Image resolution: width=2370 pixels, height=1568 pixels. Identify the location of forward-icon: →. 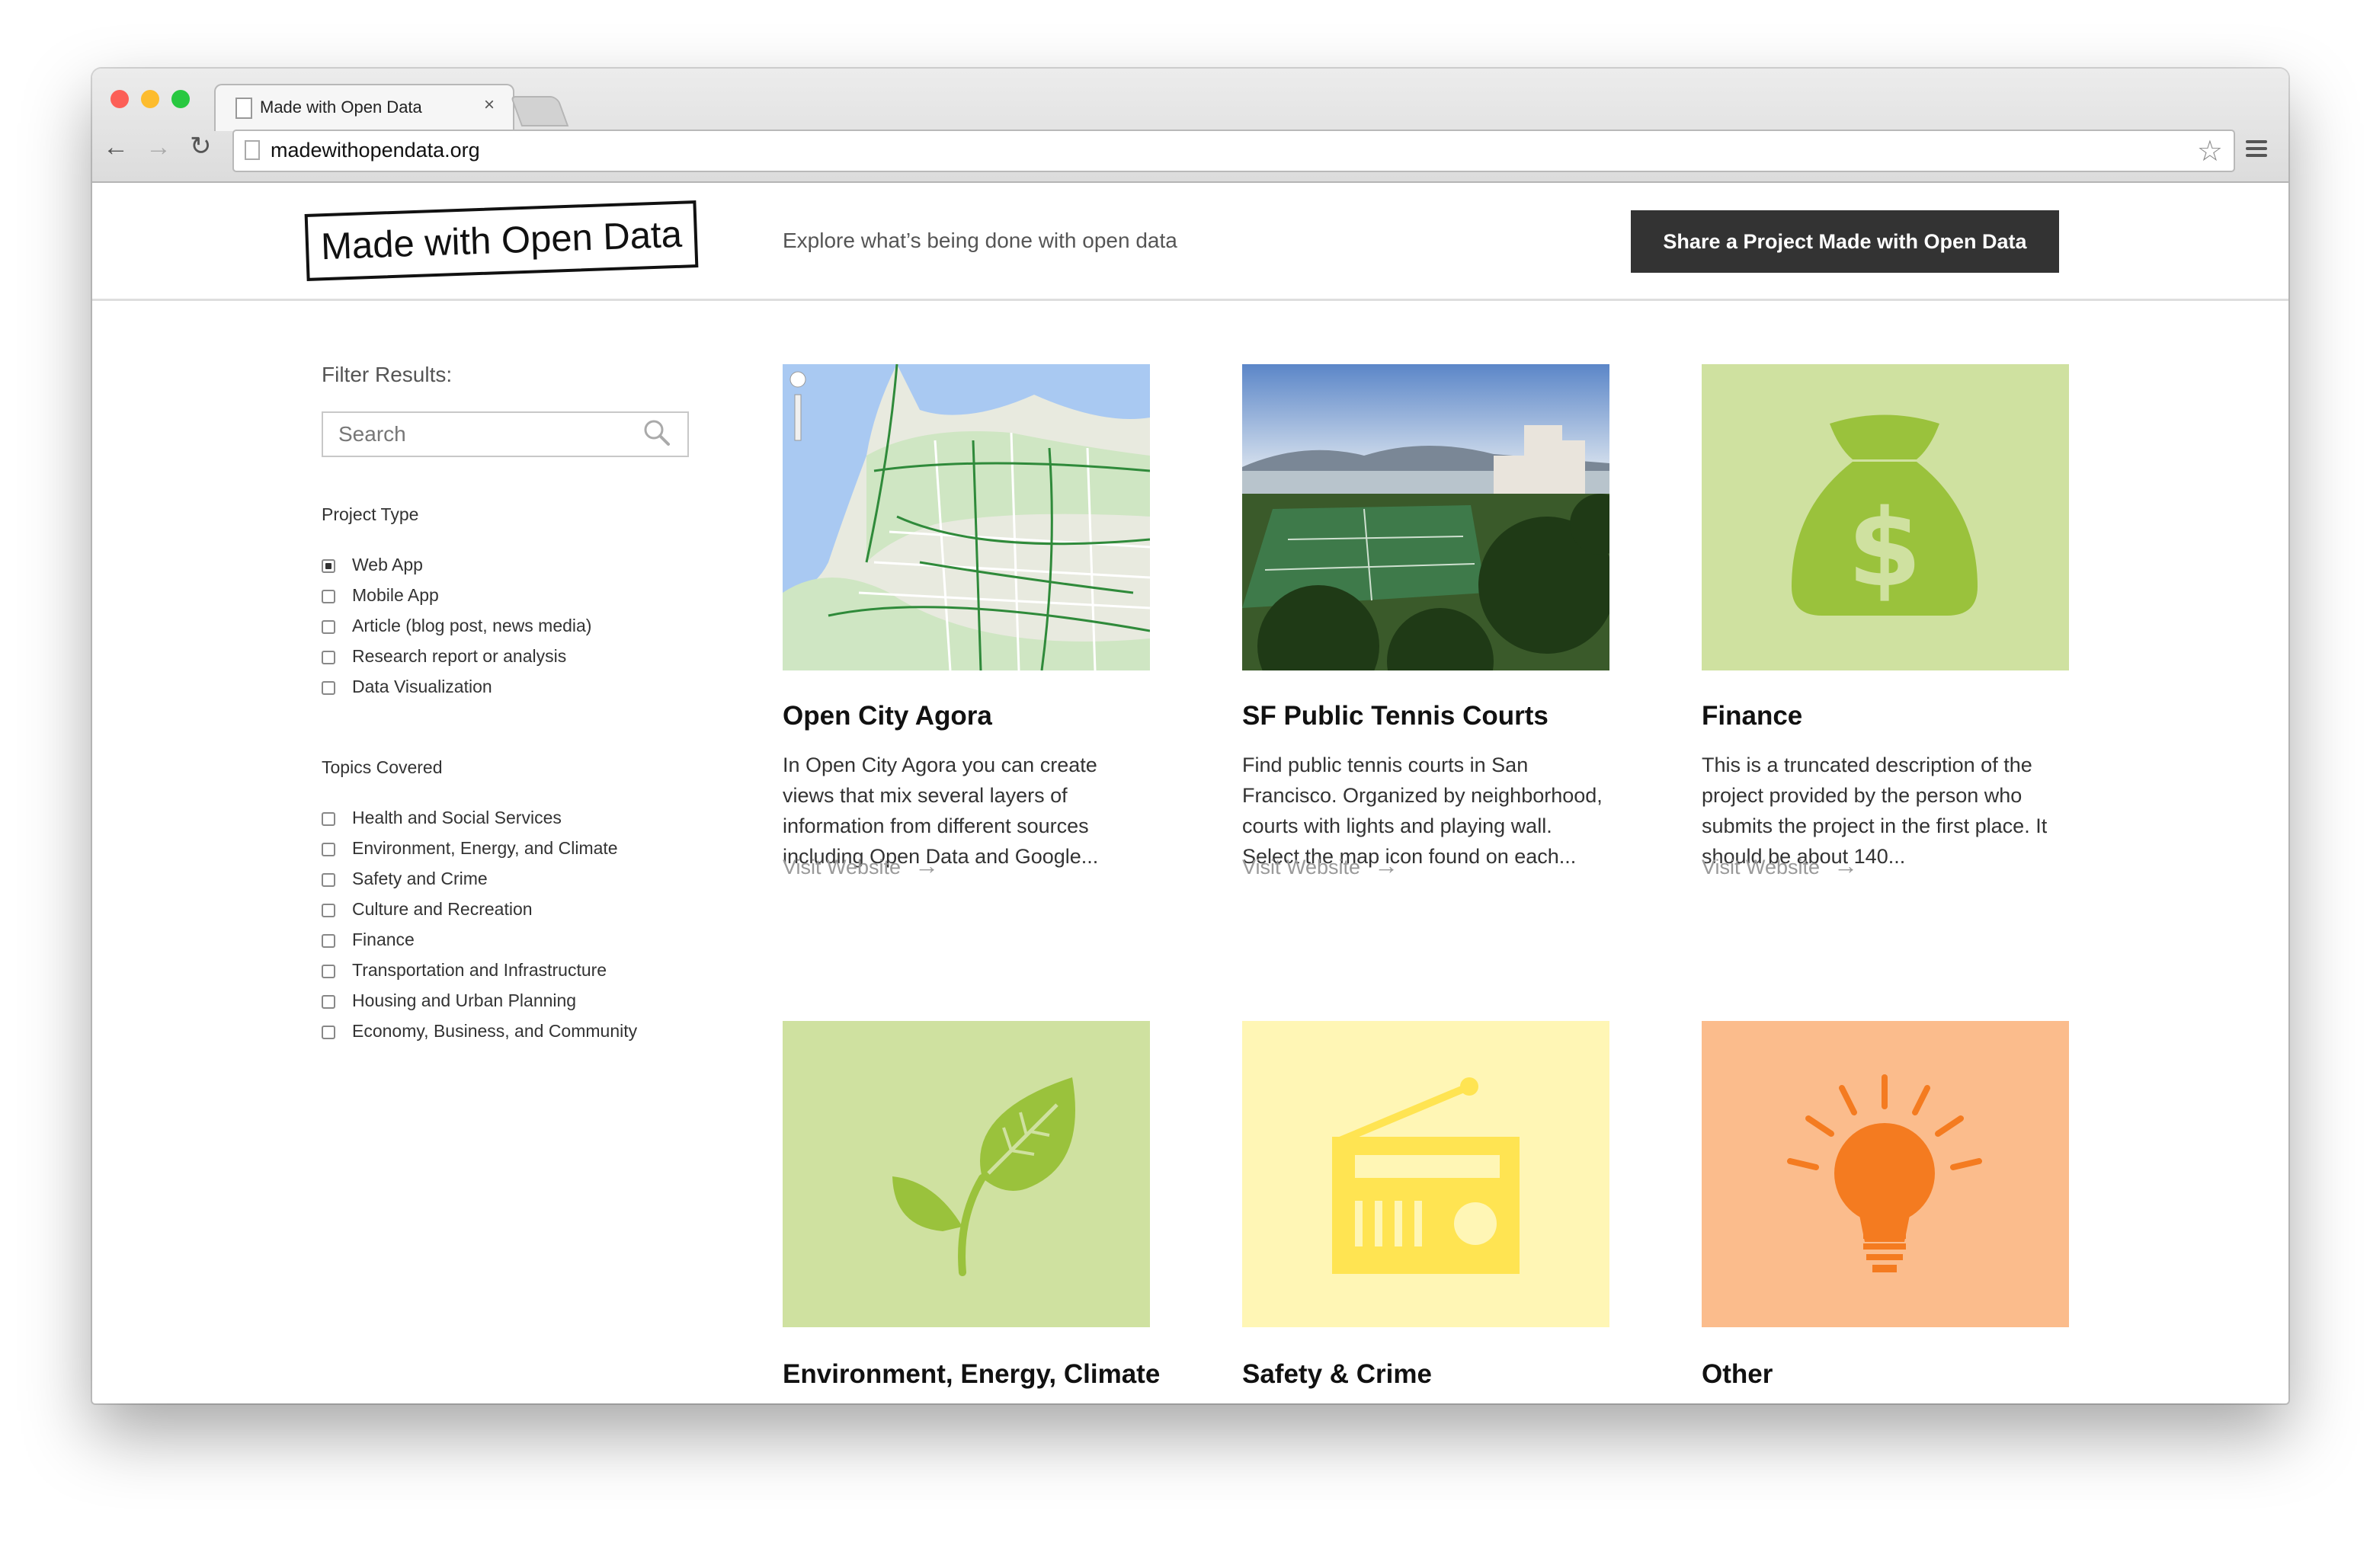
(158, 147).